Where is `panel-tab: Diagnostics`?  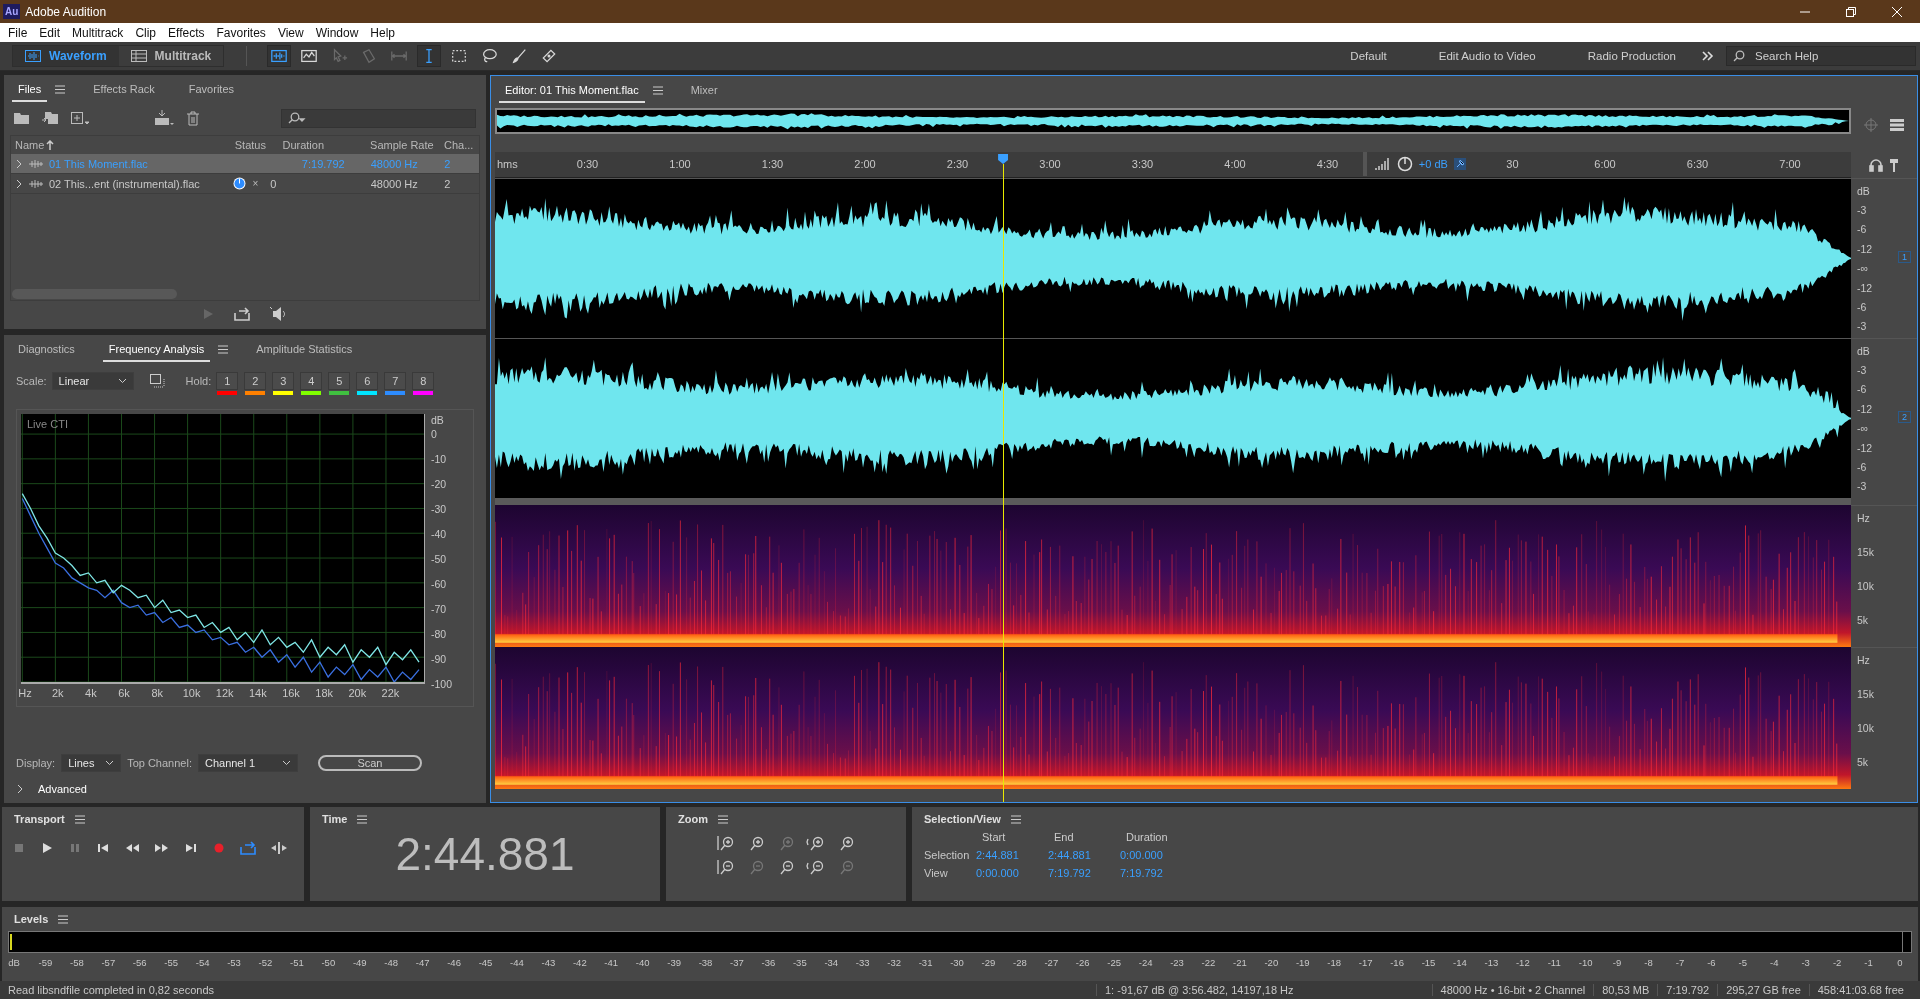
panel-tab: Diagnostics is located at coordinates (46, 349).